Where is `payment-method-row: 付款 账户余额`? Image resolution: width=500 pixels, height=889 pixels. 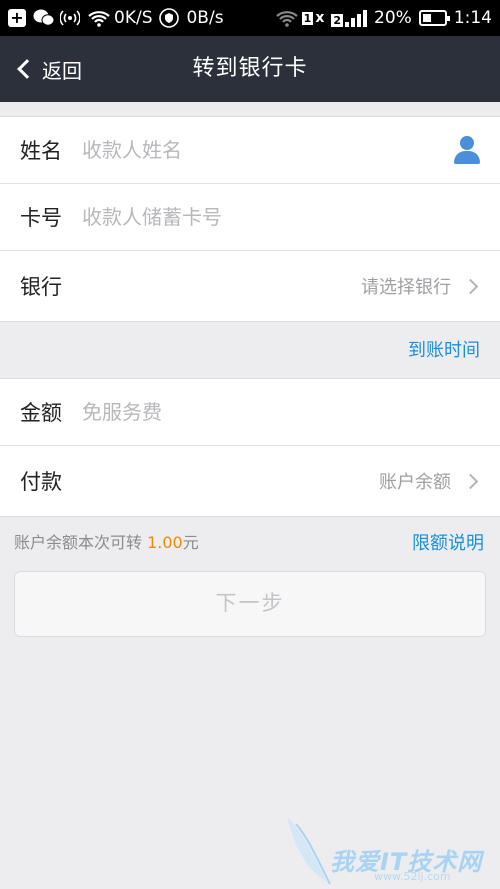
payment-method-row: 付款 账户余额 is located at coordinates (250, 481).